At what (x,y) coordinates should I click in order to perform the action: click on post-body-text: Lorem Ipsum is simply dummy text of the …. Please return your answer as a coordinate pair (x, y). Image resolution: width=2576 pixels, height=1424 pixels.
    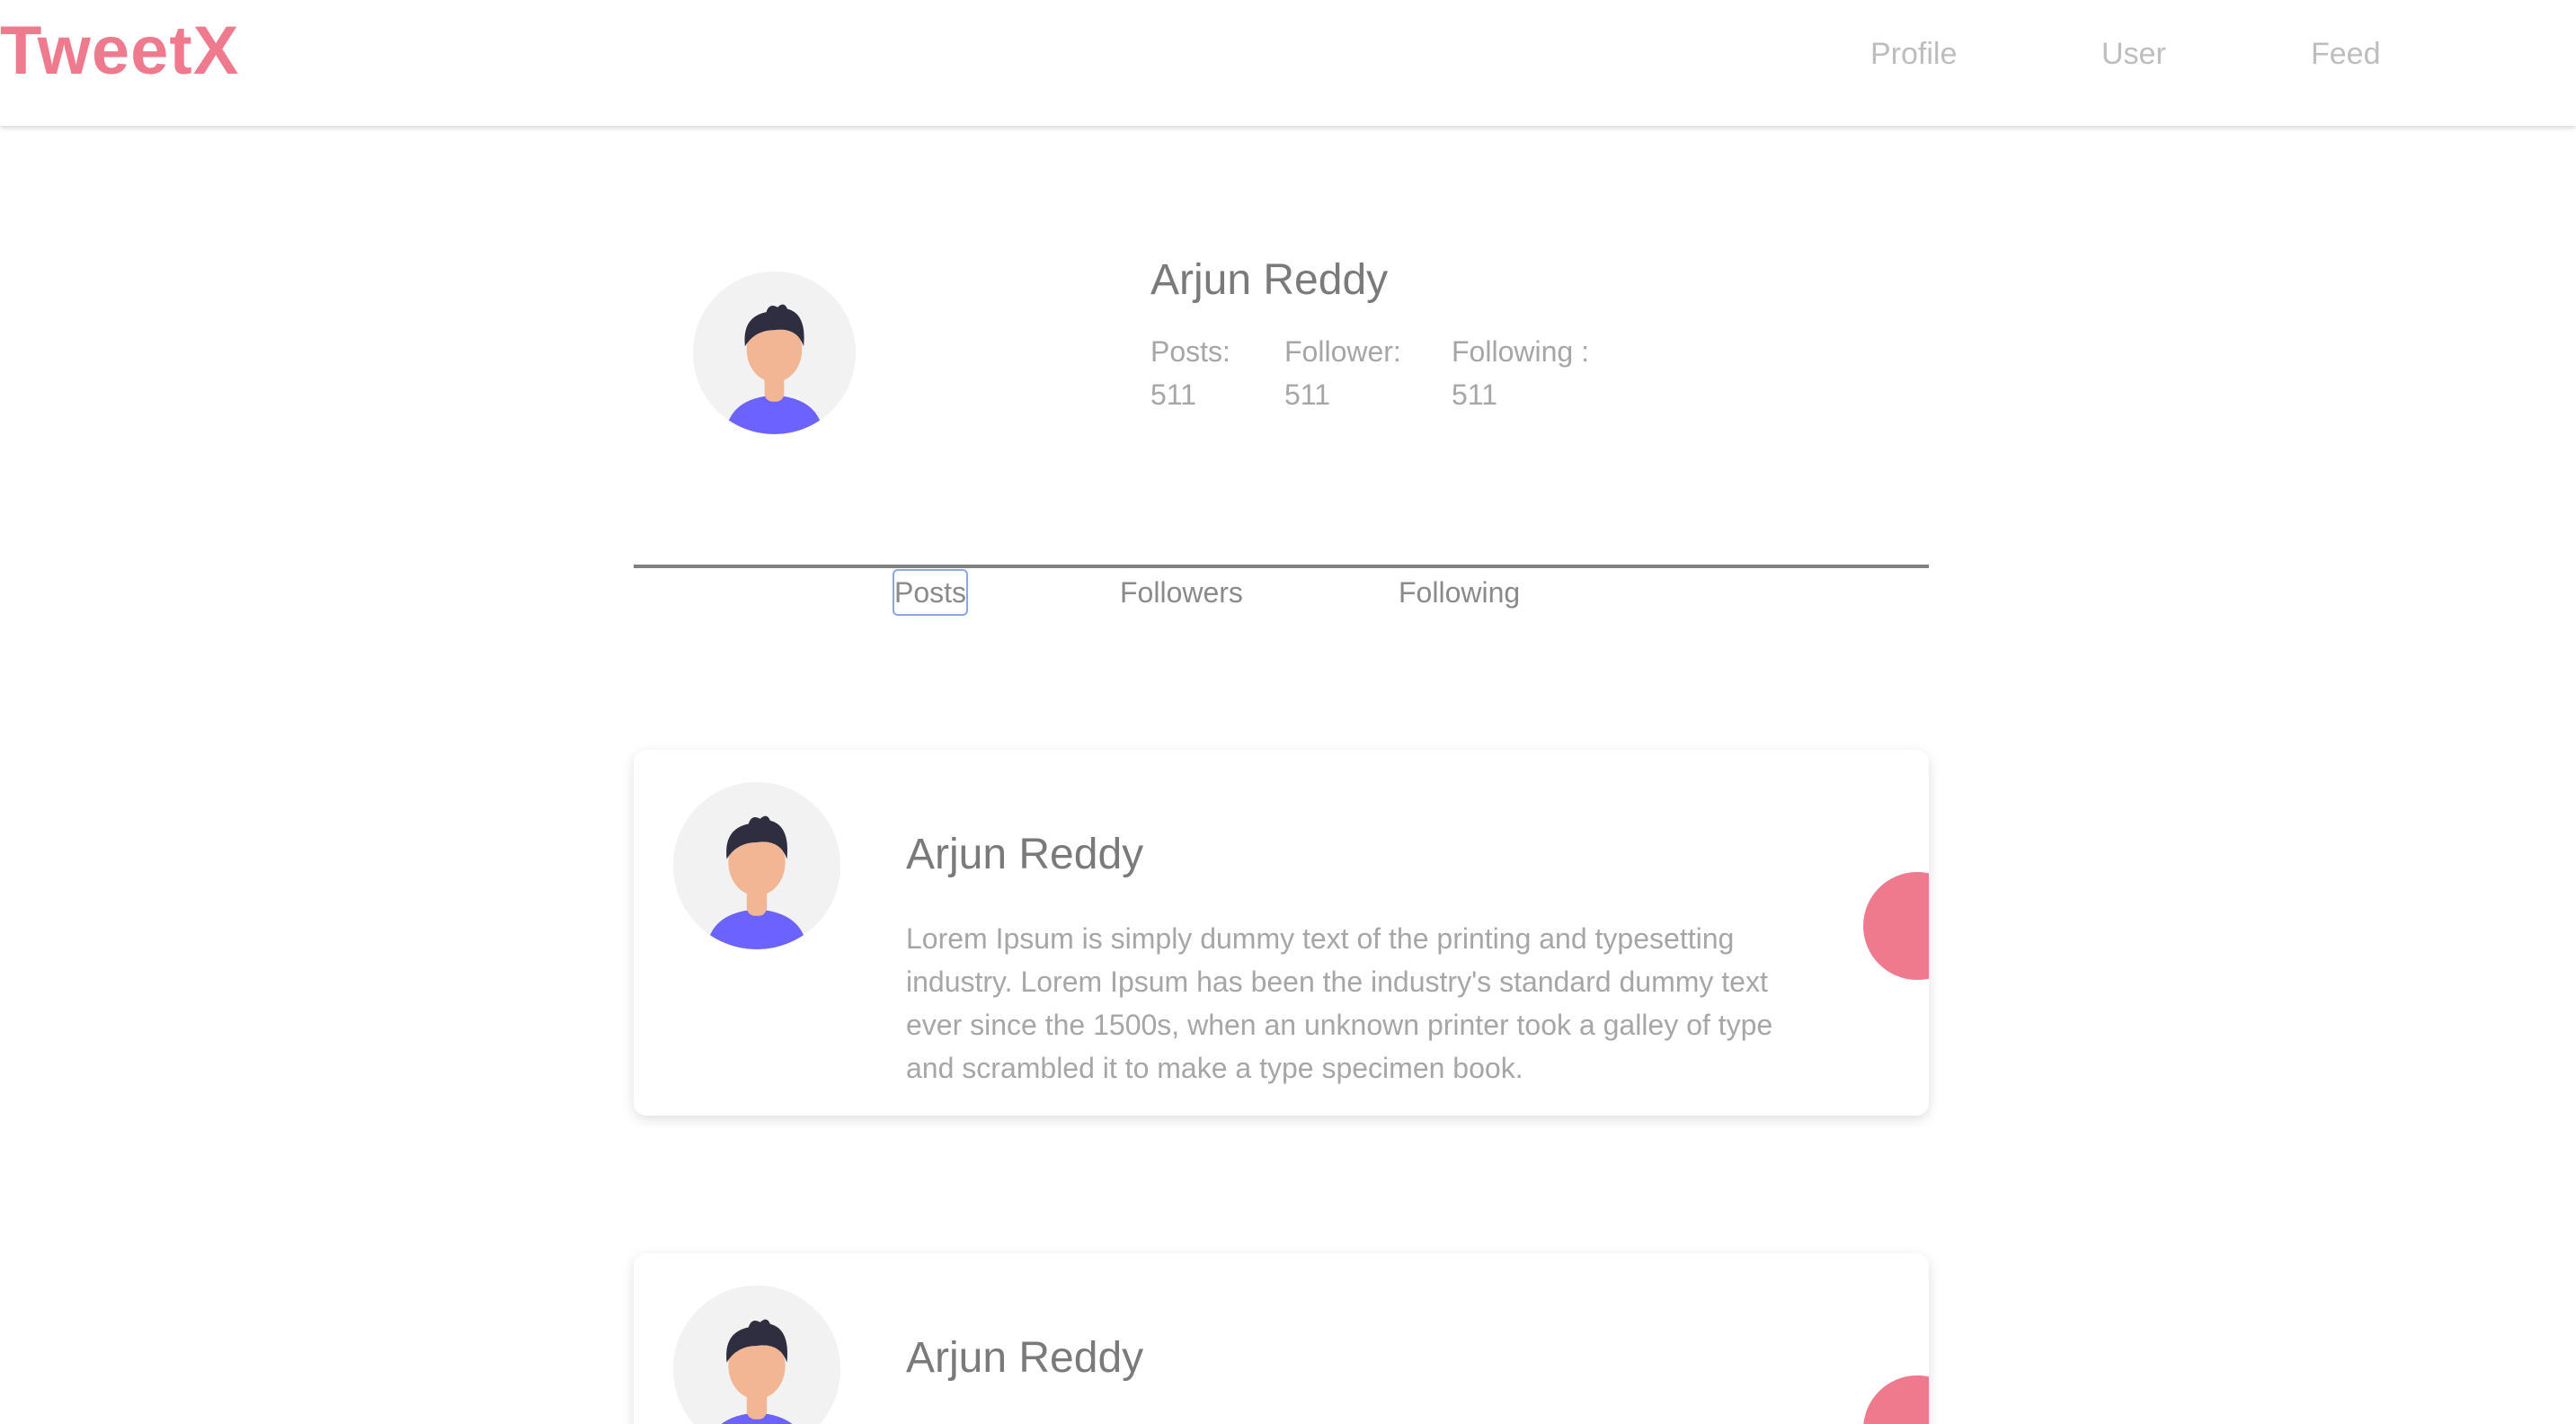
    Looking at the image, I should click on (1339, 1003).